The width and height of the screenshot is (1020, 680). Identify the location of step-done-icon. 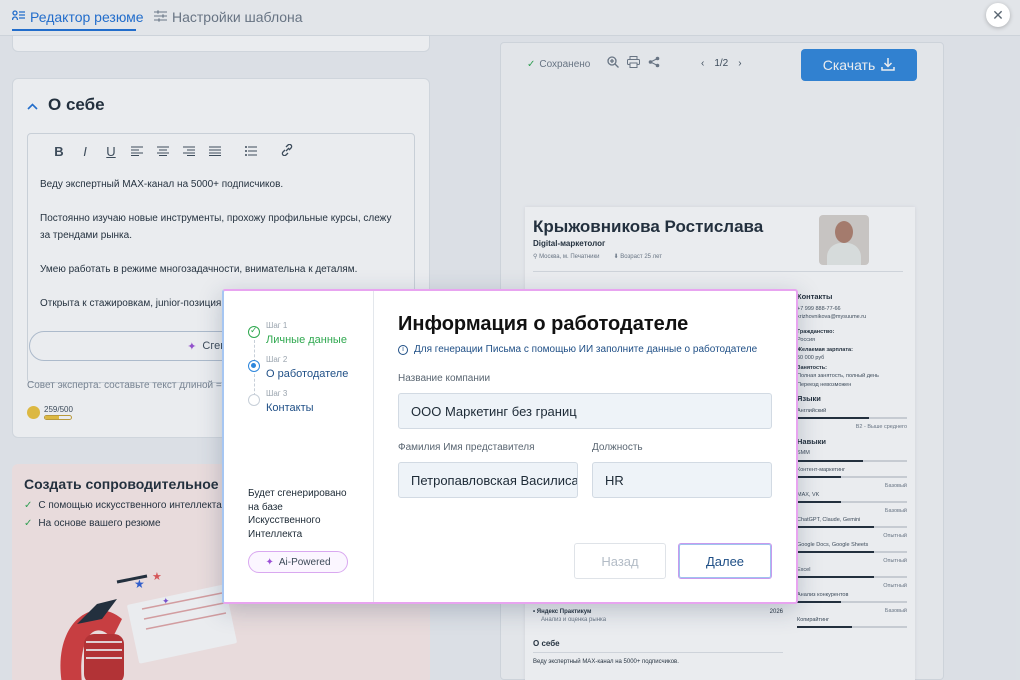
(254, 331).